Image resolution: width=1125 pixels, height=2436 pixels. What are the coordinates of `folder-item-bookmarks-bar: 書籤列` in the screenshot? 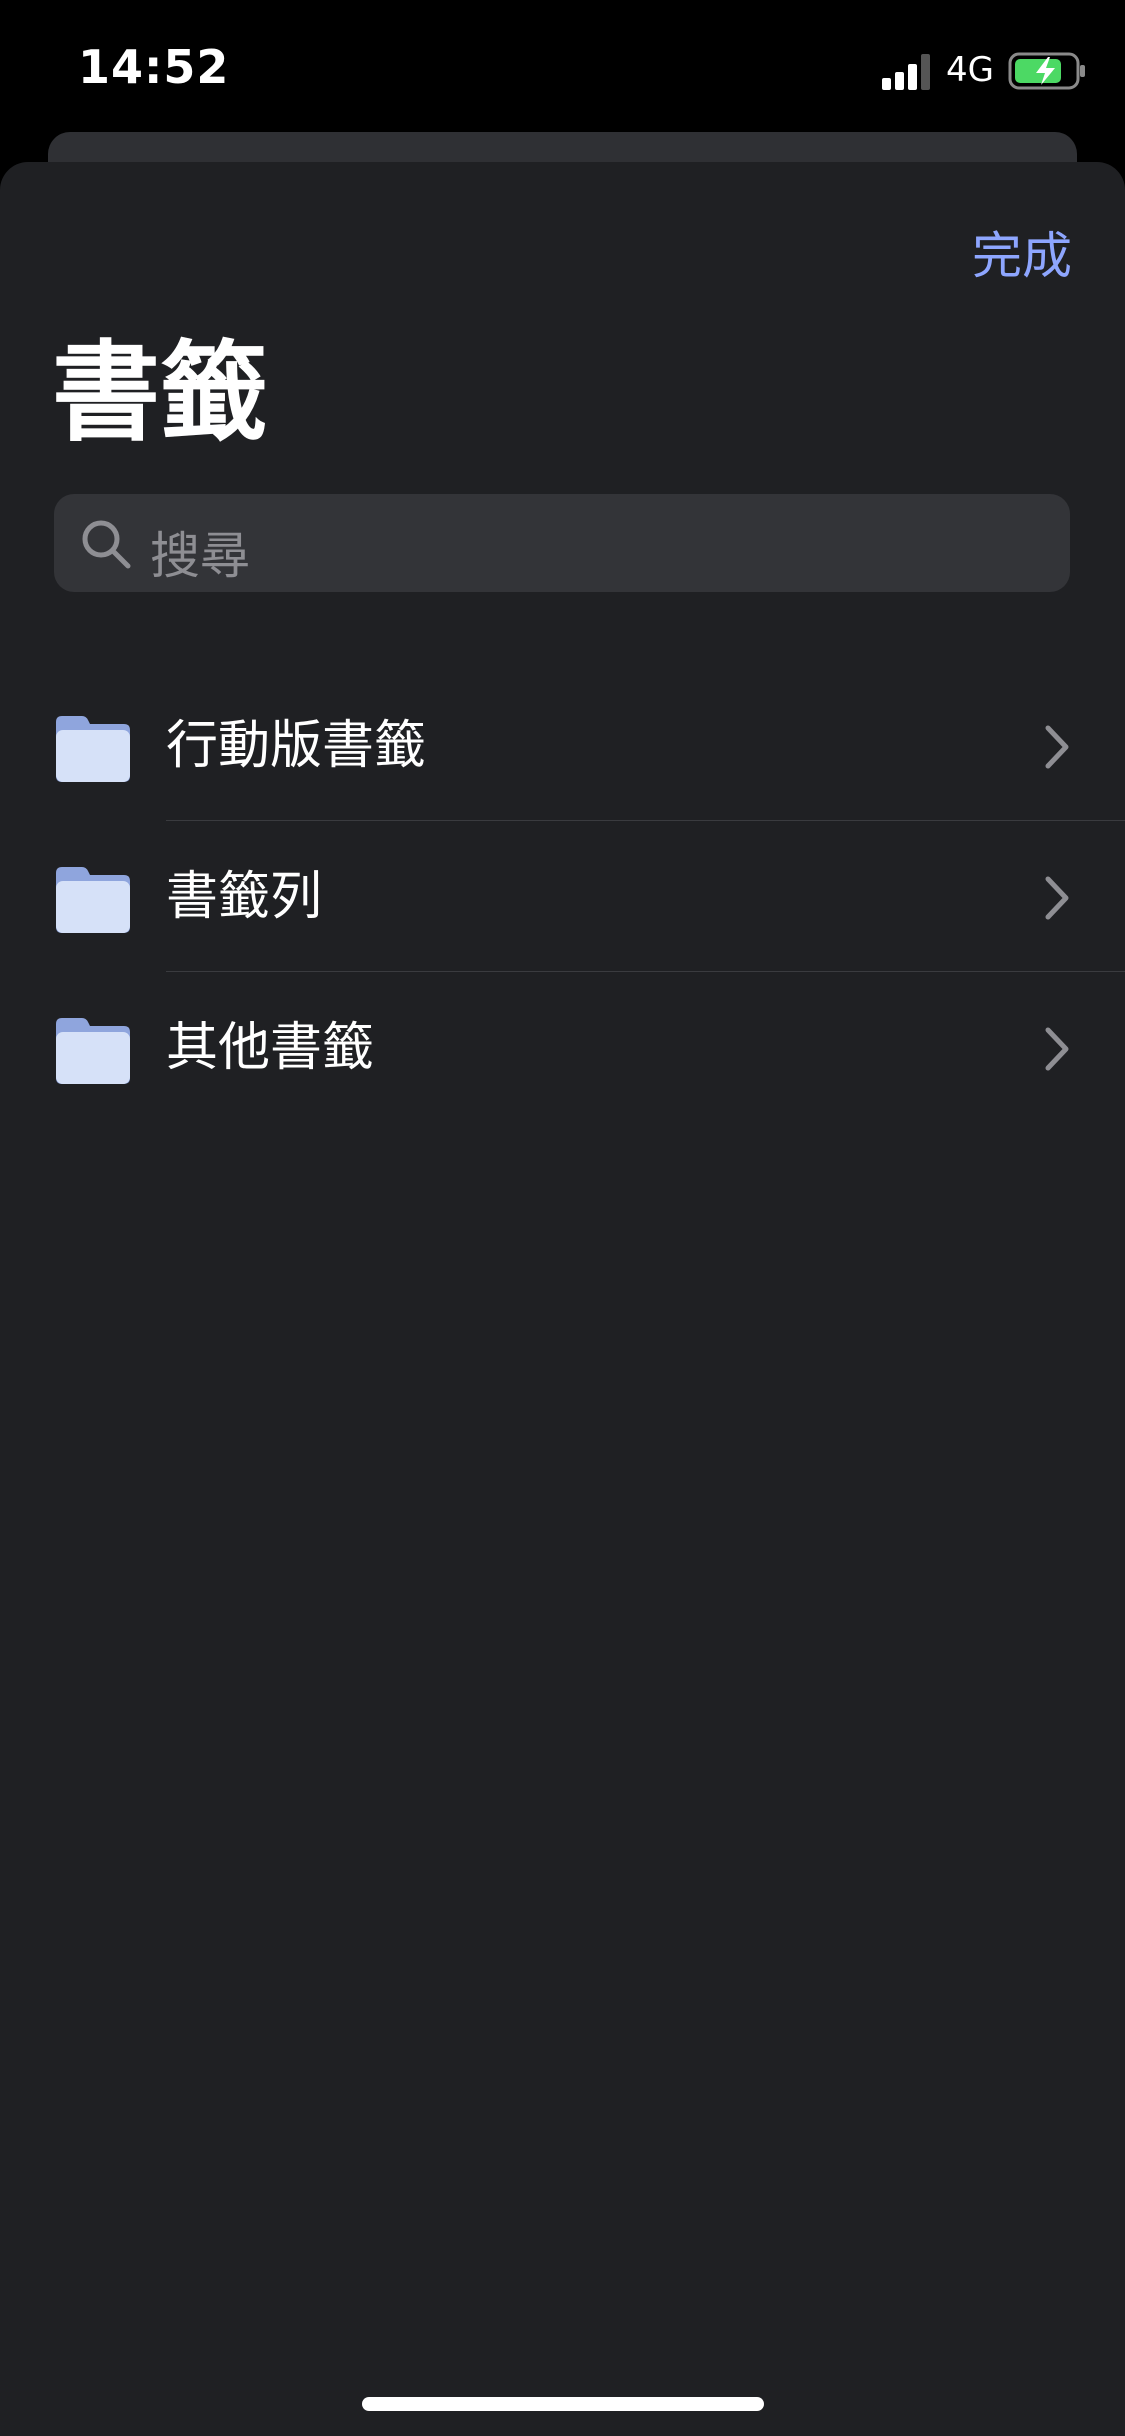 It's located at (562, 896).